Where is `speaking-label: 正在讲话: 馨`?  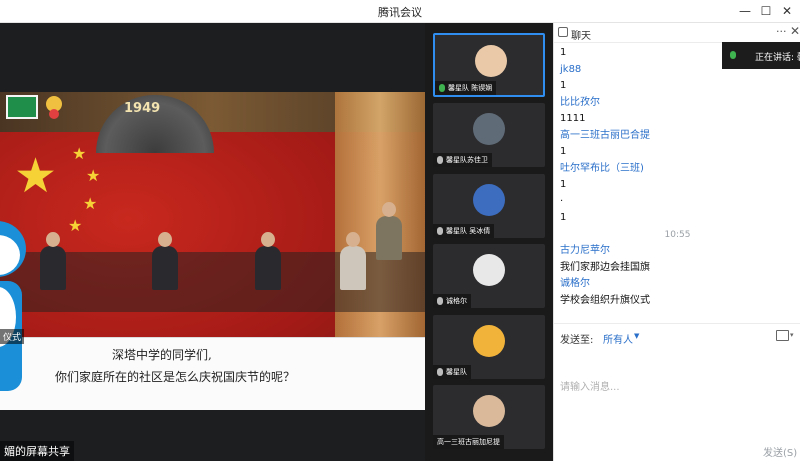
speaking-label: 正在讲话: 馨 is located at coordinates (777, 58).